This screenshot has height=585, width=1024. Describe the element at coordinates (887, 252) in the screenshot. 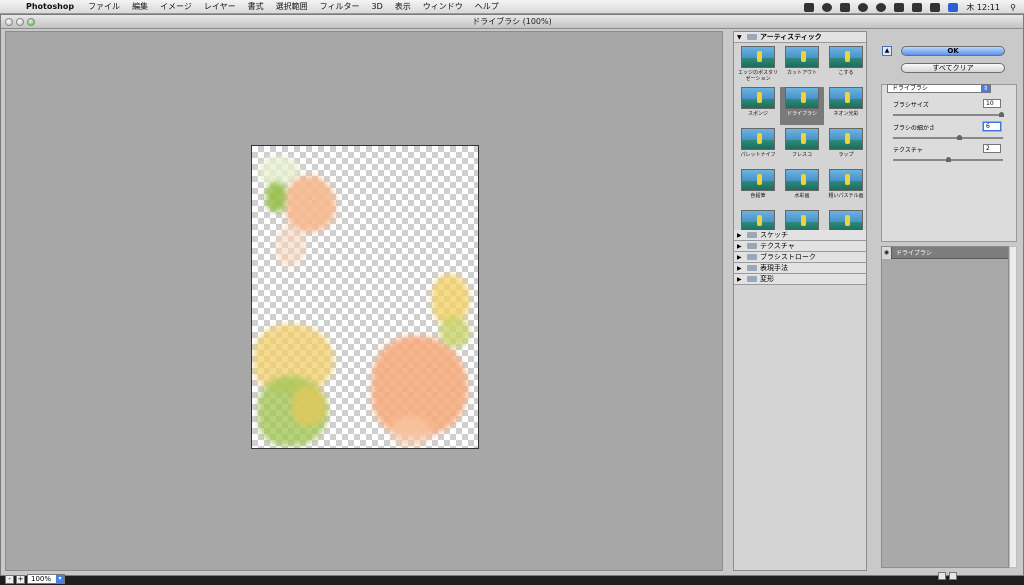

I see `eye-icon: ◉` at that location.